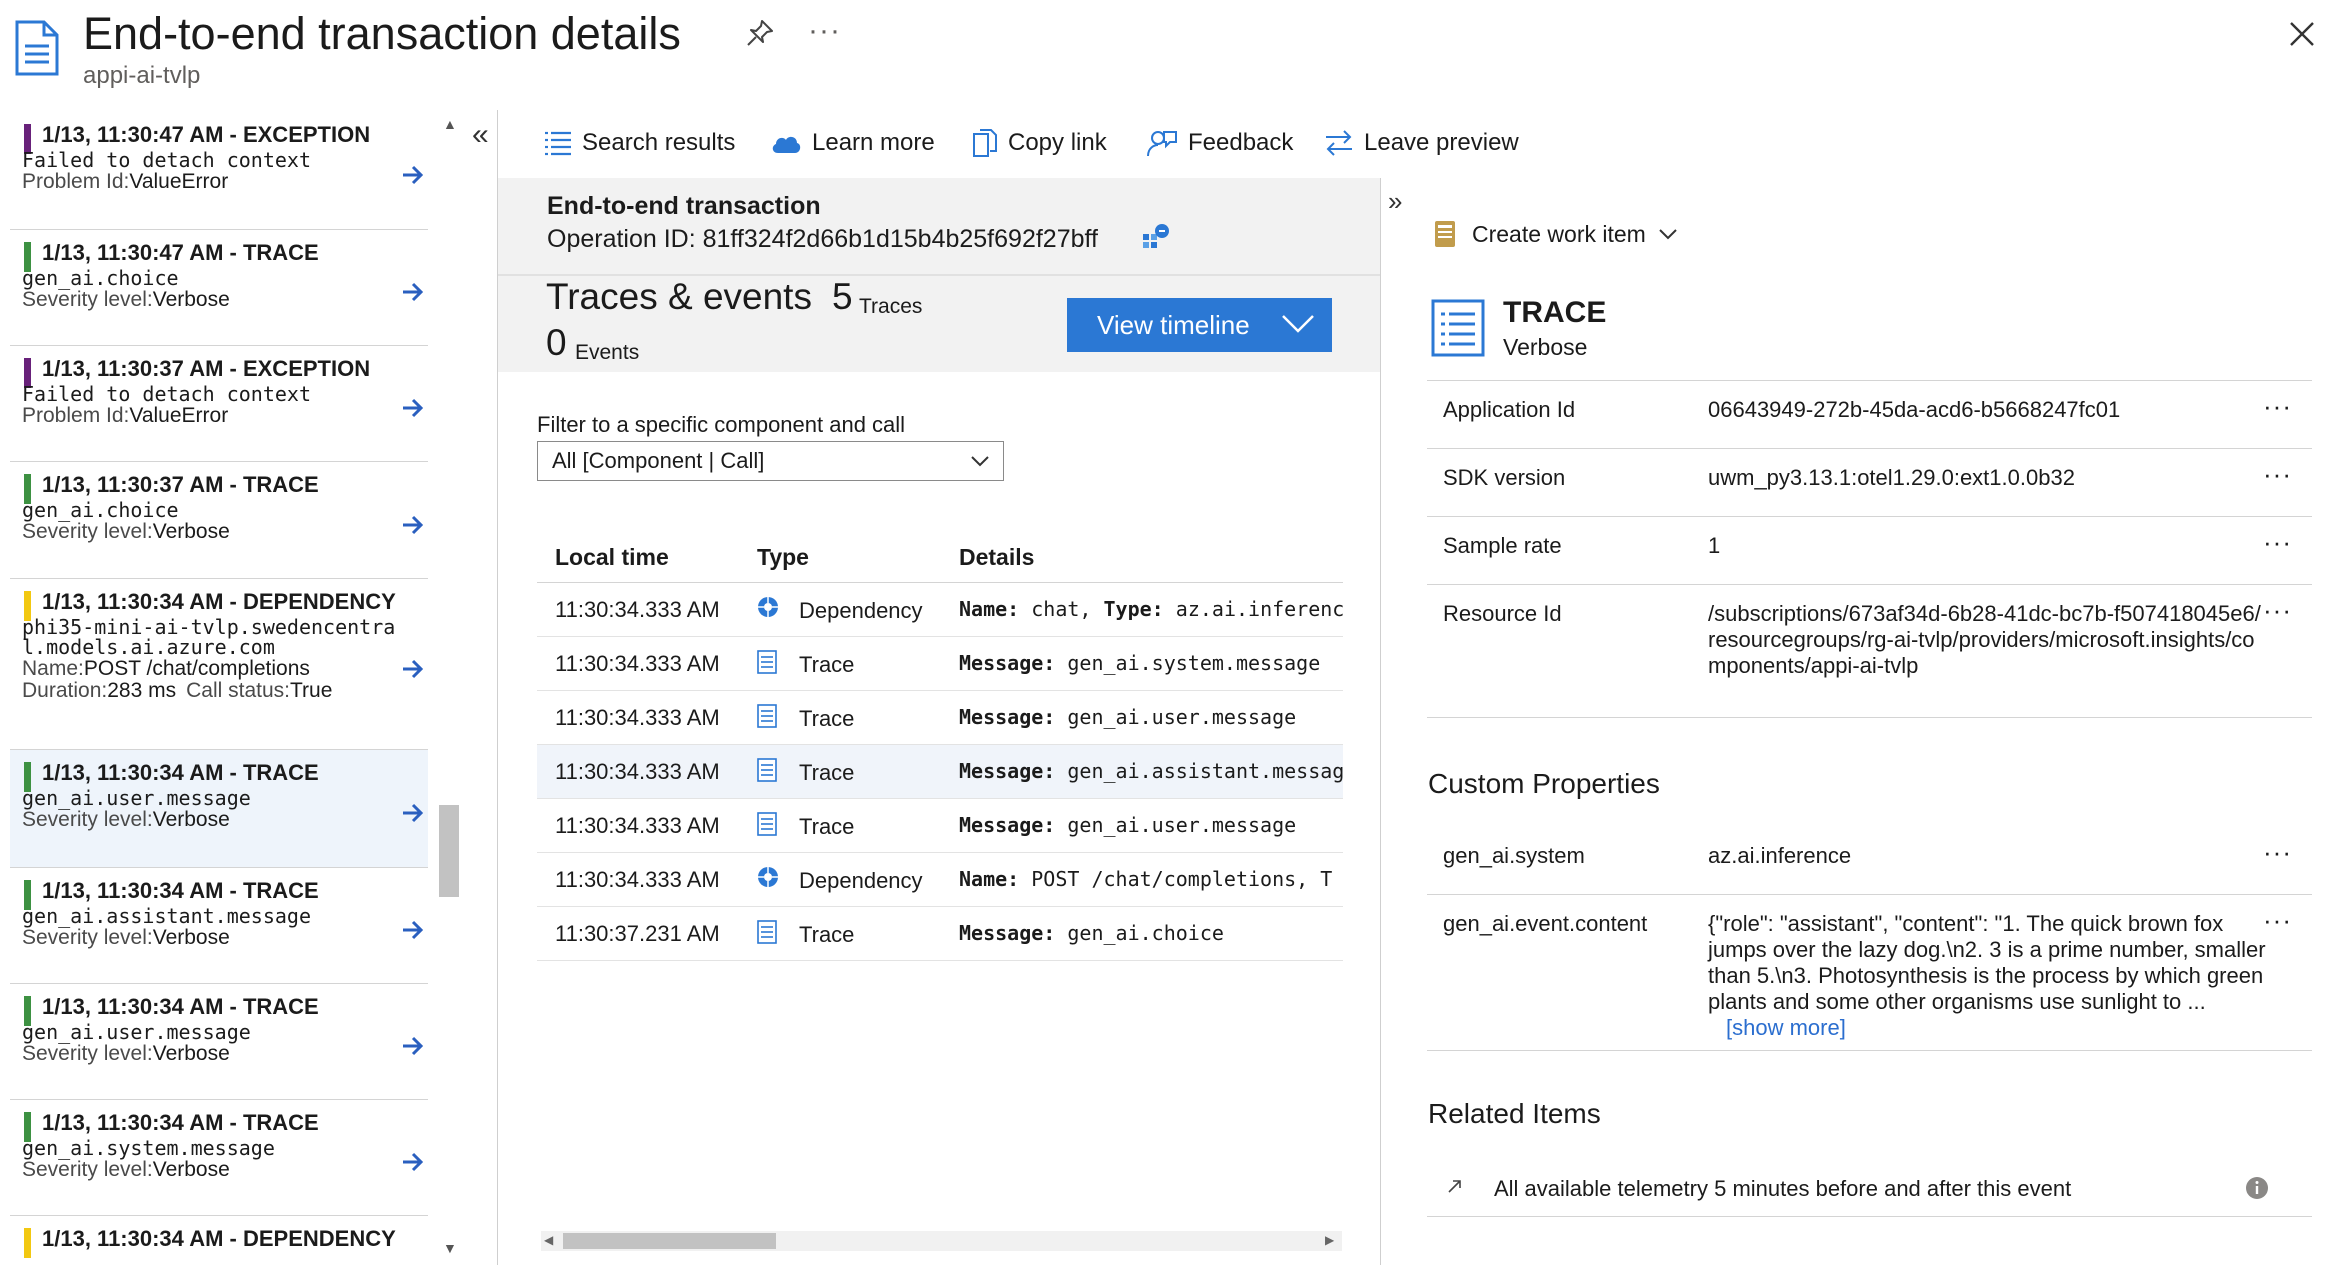 The image size is (2334, 1265). I want to click on row-details: Message: gen_ai.choice, so click(1151, 933).